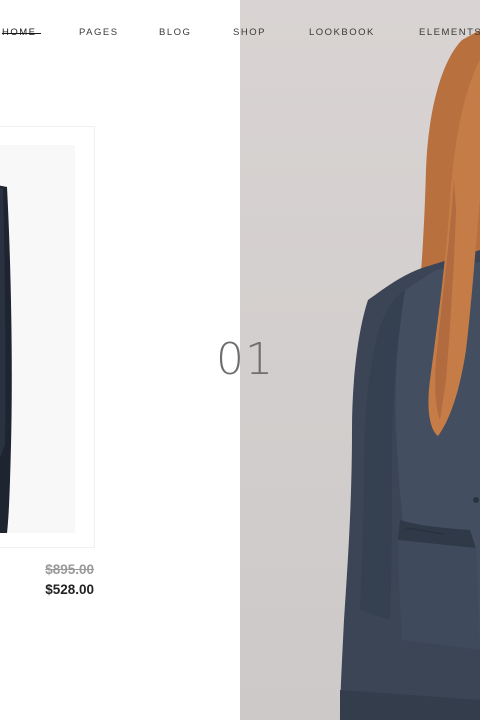  What do you see at coordinates (37, 339) in the screenshot?
I see `product-image` at bounding box center [37, 339].